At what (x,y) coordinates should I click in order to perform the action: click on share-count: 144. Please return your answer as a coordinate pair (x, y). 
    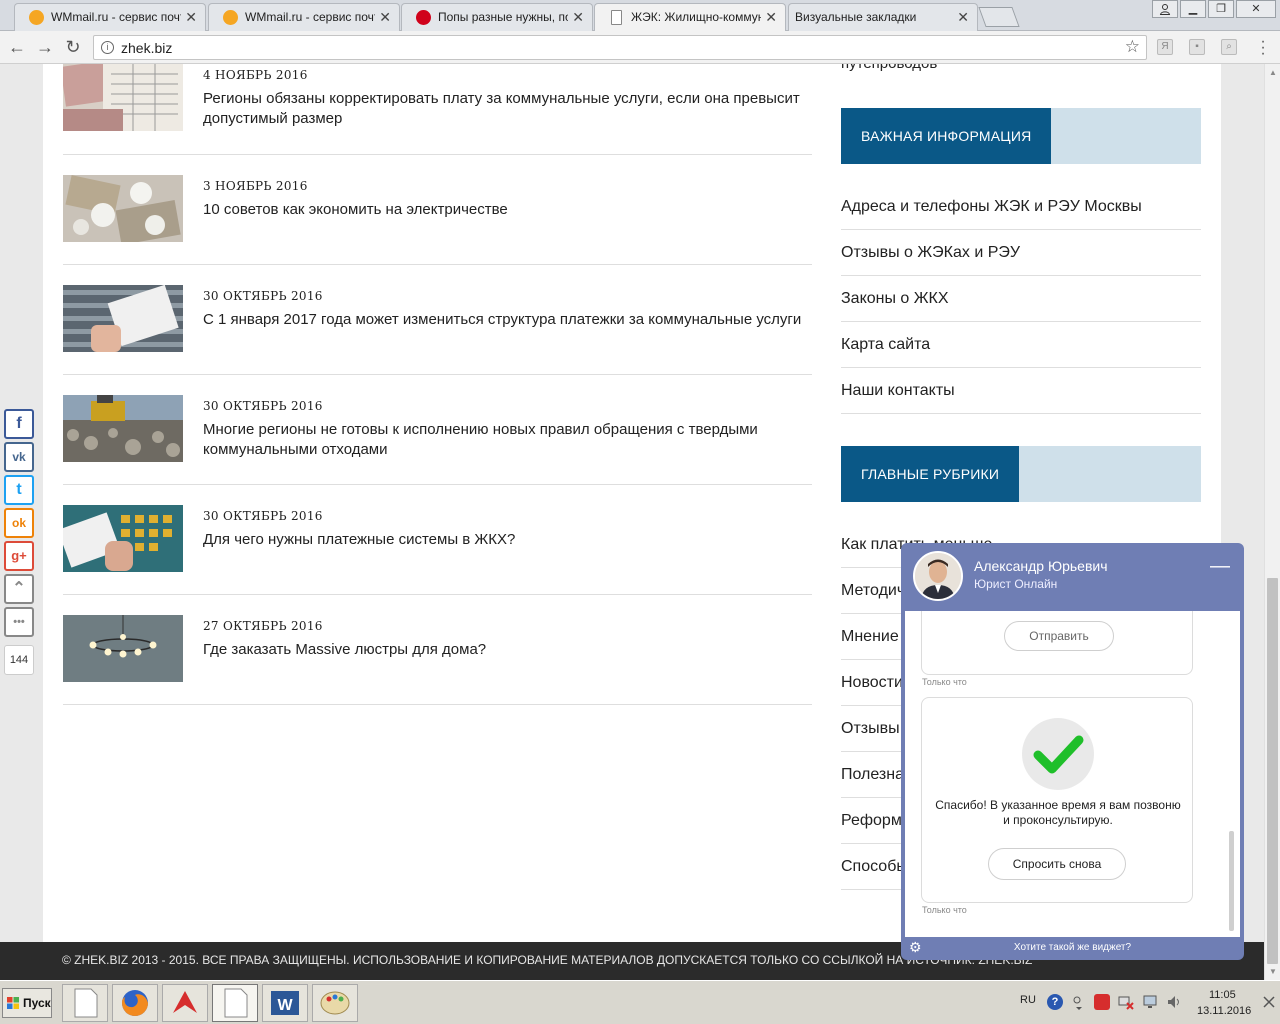
    Looking at the image, I should click on (19, 660).